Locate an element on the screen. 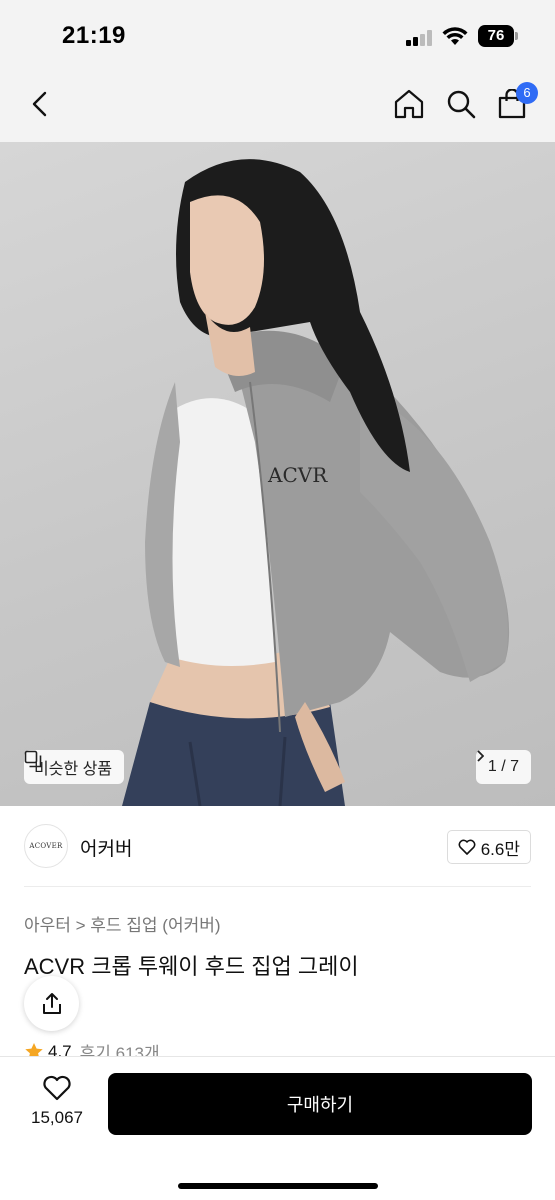 This screenshot has width=555, height=1200. share-icon is located at coordinates (51, 1003).